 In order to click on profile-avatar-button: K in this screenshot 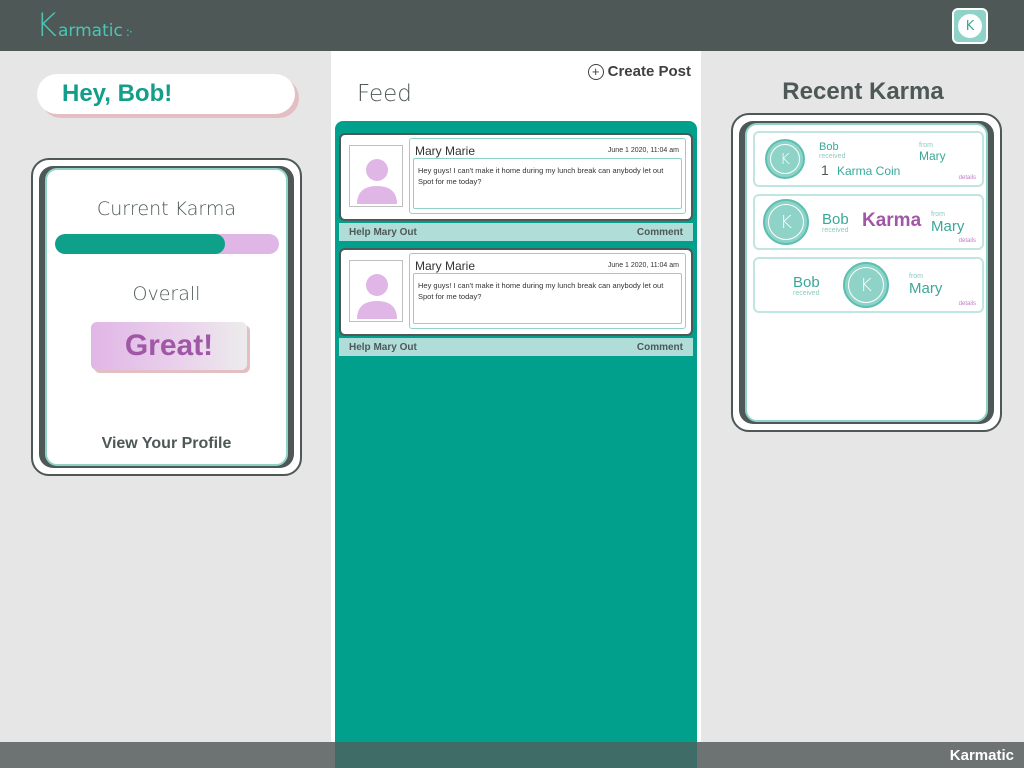, I will do `click(970, 26)`.